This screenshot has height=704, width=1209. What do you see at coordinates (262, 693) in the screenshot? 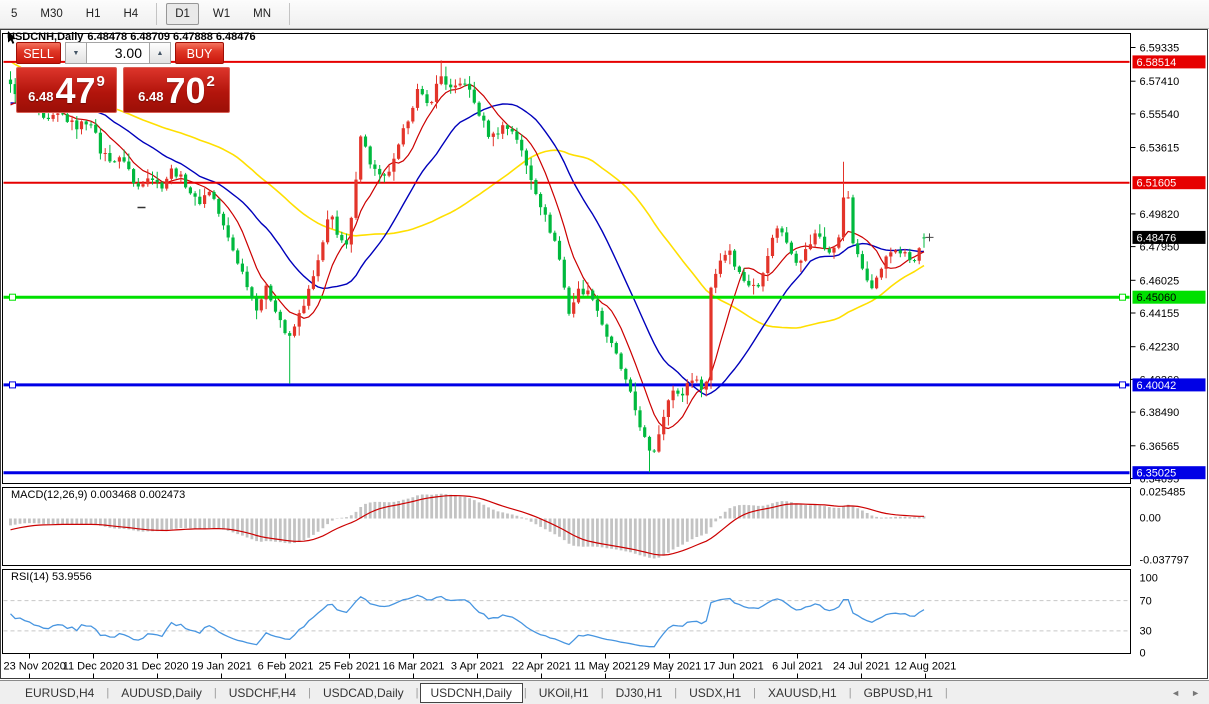
I see `chart-tab-usdchf: USDCHF,H4` at bounding box center [262, 693].